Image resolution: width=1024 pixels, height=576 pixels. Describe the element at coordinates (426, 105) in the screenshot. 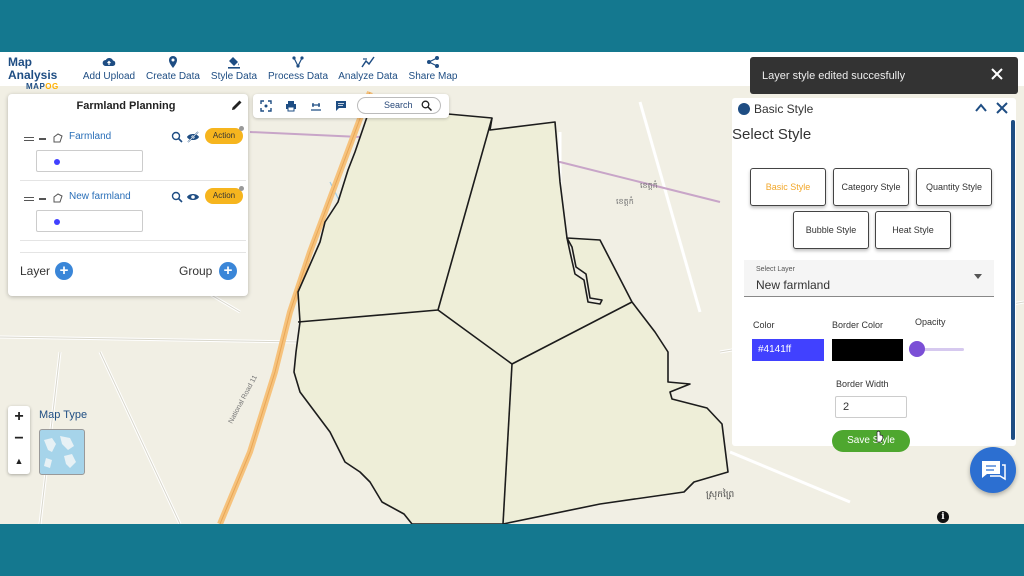

I see `search-icon` at that location.